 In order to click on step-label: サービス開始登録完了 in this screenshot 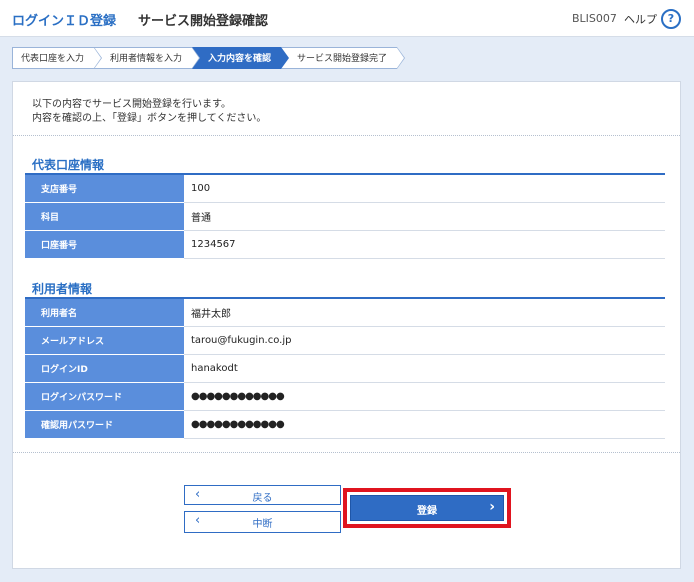, I will do `click(342, 59)`.